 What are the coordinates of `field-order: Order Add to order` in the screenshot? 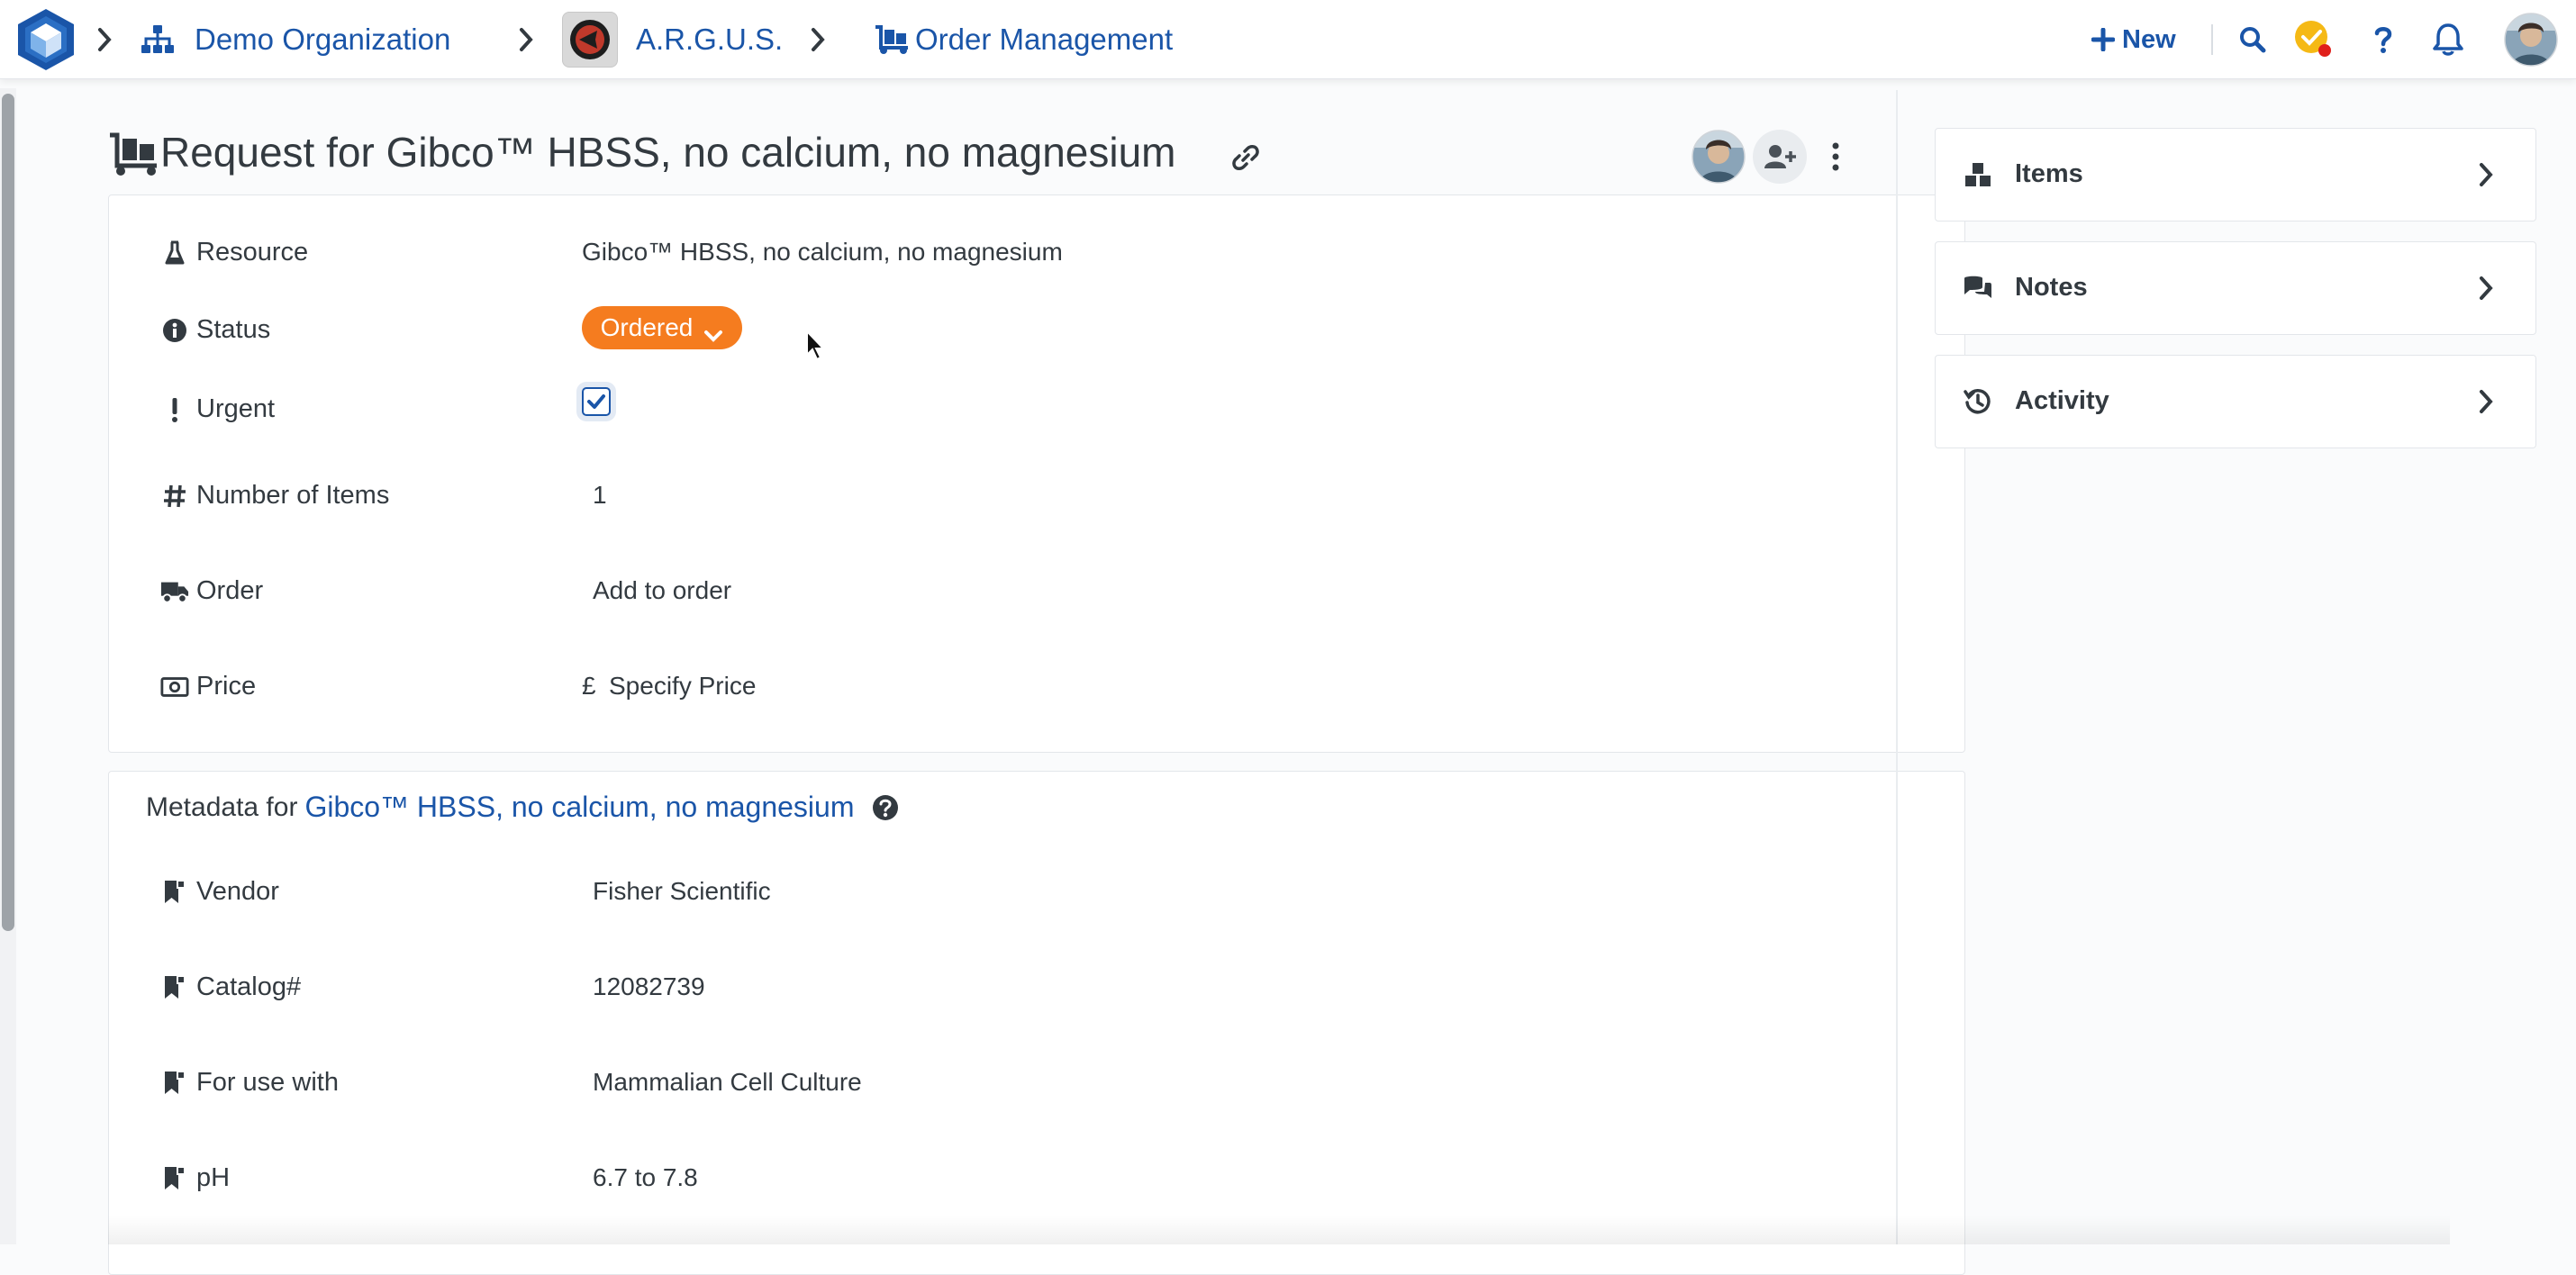 It's located at (1288, 590).